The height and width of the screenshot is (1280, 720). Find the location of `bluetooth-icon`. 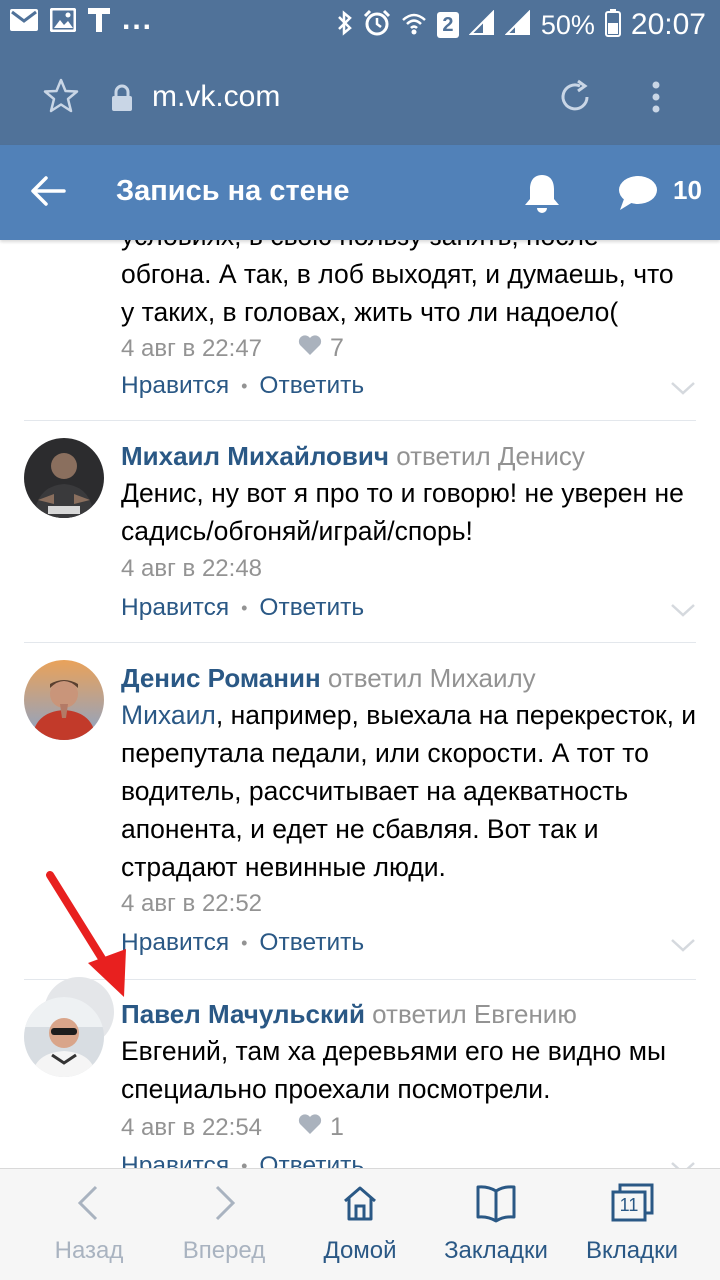

bluetooth-icon is located at coordinates (345, 25).